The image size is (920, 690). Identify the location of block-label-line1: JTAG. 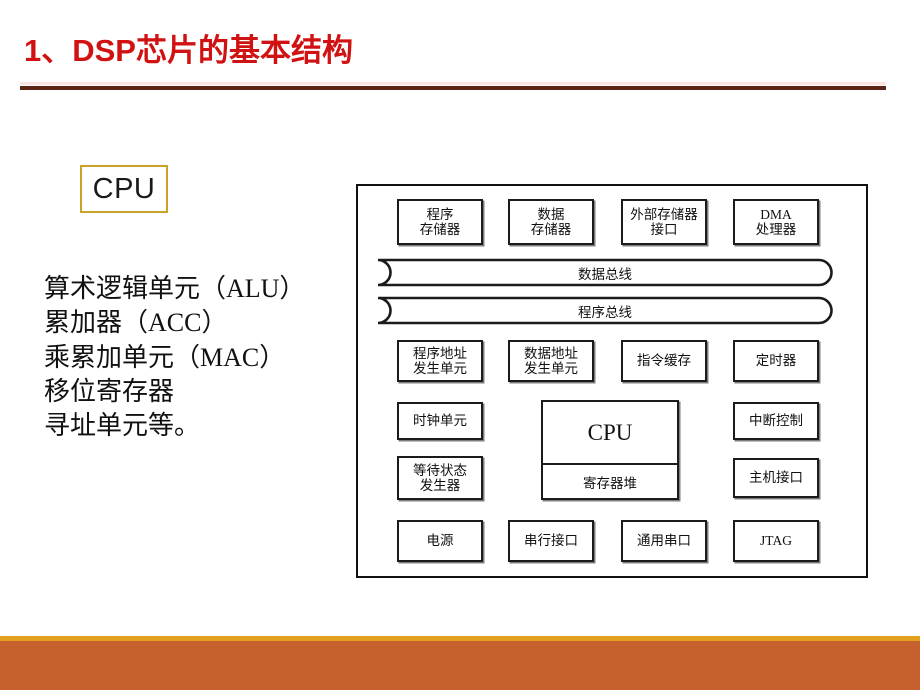
(776, 541).